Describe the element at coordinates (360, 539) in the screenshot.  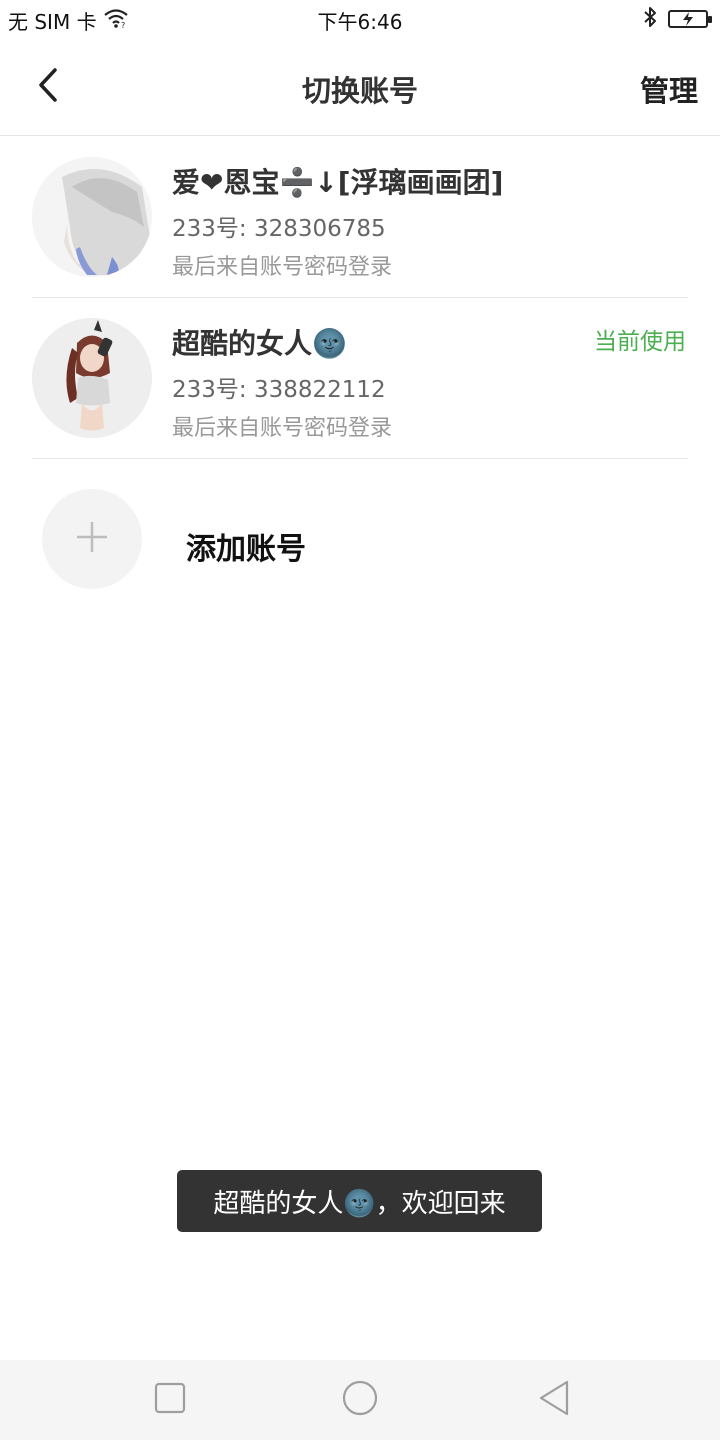
I see `add-account-button: 添加账号` at that location.